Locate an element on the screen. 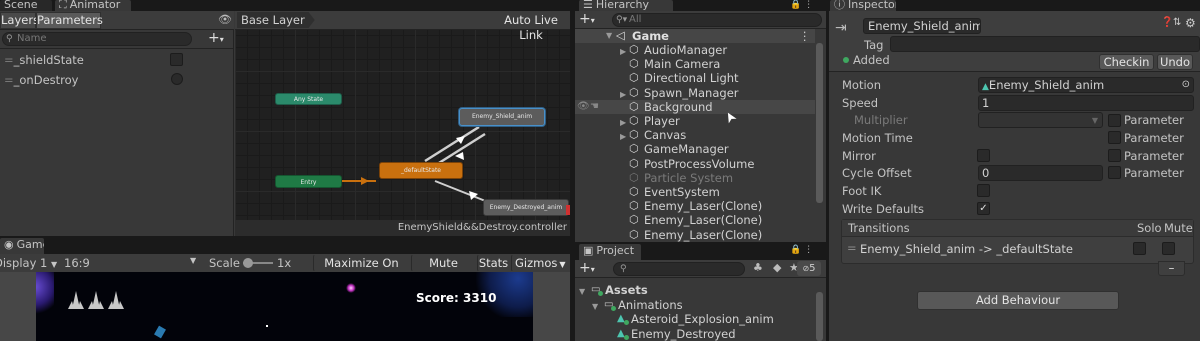 The image size is (1200, 341). object-picker-icon: ⊙ is located at coordinates (1186, 85).